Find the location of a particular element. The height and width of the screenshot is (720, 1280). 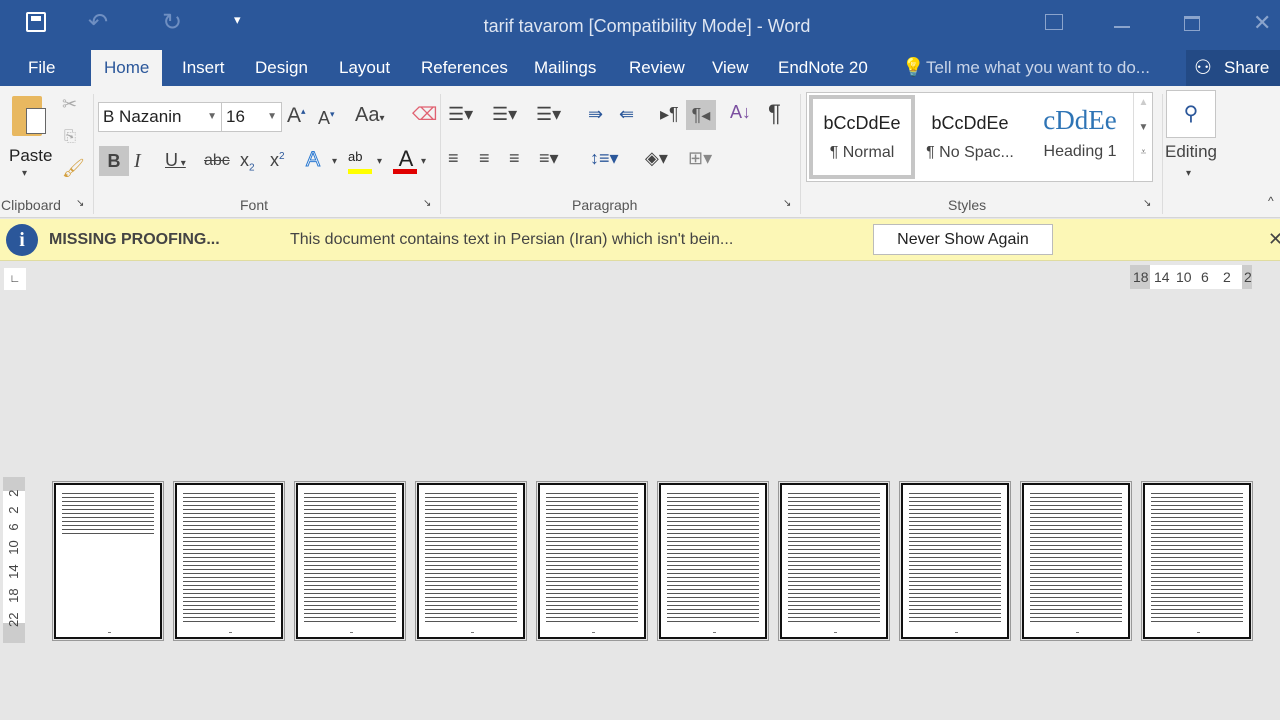

close-message-icon: ✕ is located at coordinates (1274, 239).